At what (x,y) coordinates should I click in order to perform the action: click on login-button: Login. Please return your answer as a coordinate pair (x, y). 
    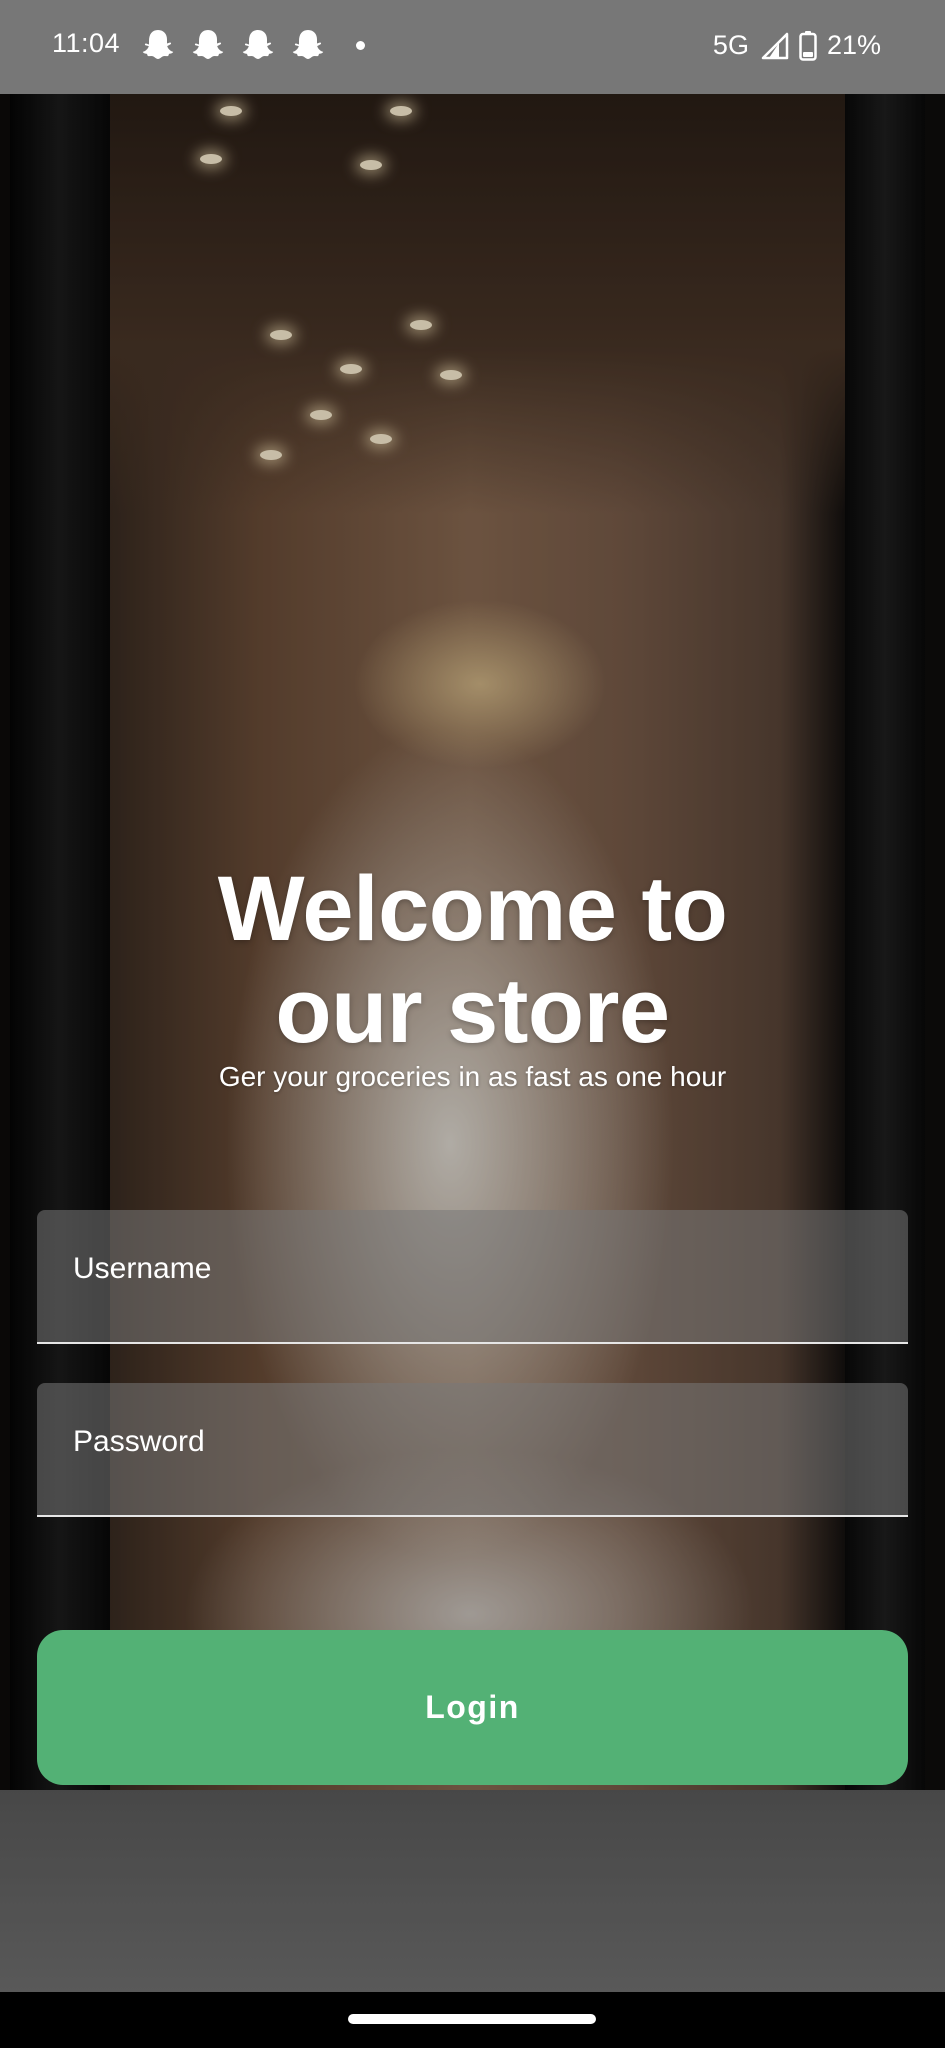
    Looking at the image, I should click on (472, 1707).